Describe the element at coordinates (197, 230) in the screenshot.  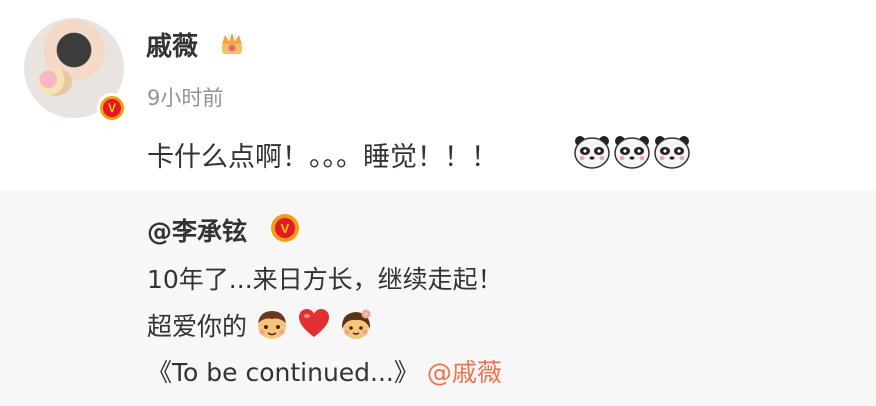
I see `repost-author: @李承铉` at that location.